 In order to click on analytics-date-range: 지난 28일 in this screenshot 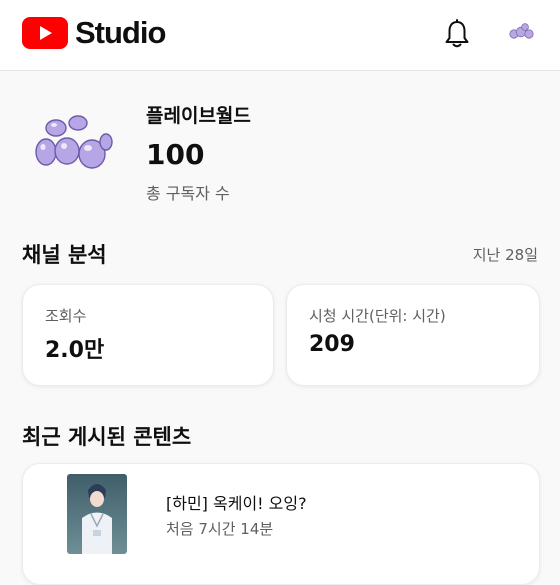, I will do `click(505, 255)`.